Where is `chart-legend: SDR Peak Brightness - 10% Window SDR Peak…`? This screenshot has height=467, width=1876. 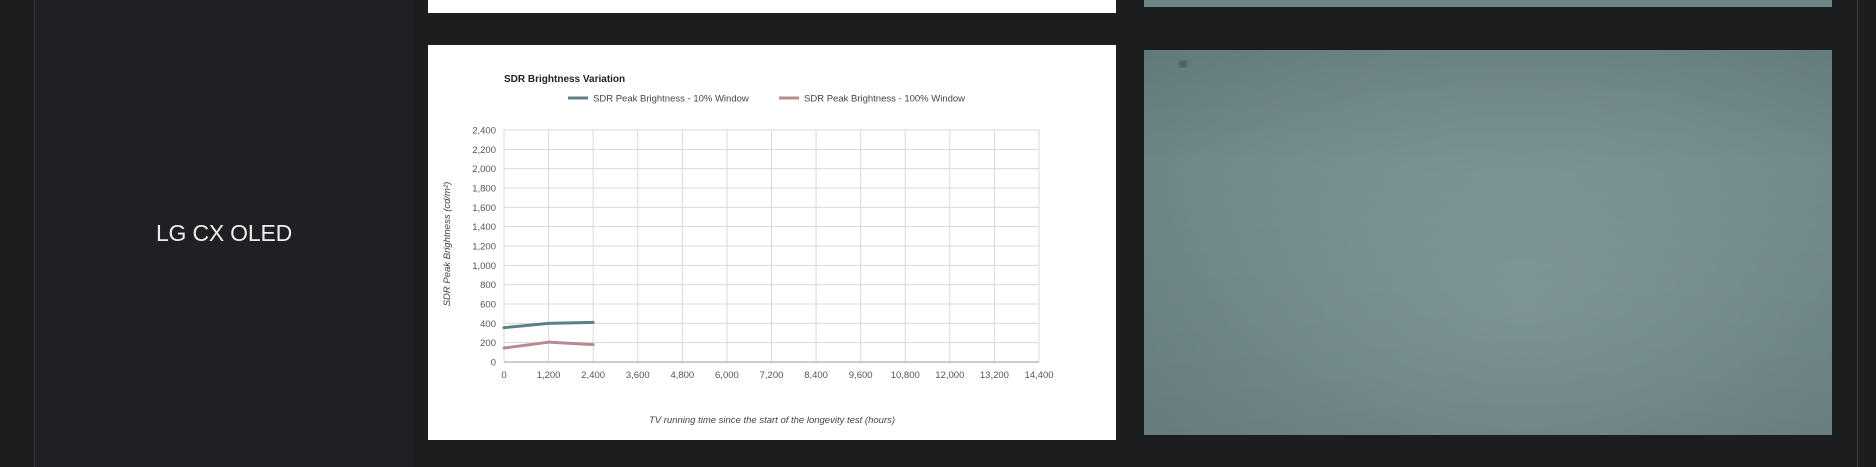 chart-legend: SDR Peak Brightness - 10% Window SDR Peak… is located at coordinates (766, 99).